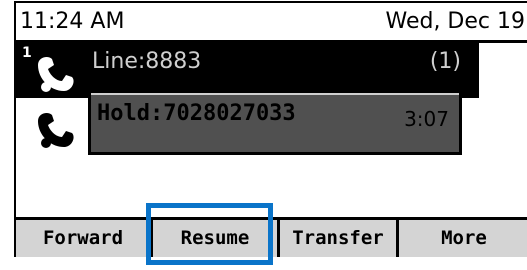 The width and height of the screenshot is (527, 270). What do you see at coordinates (426, 119) in the screenshot?
I see `call-timer: 3:07` at bounding box center [426, 119].